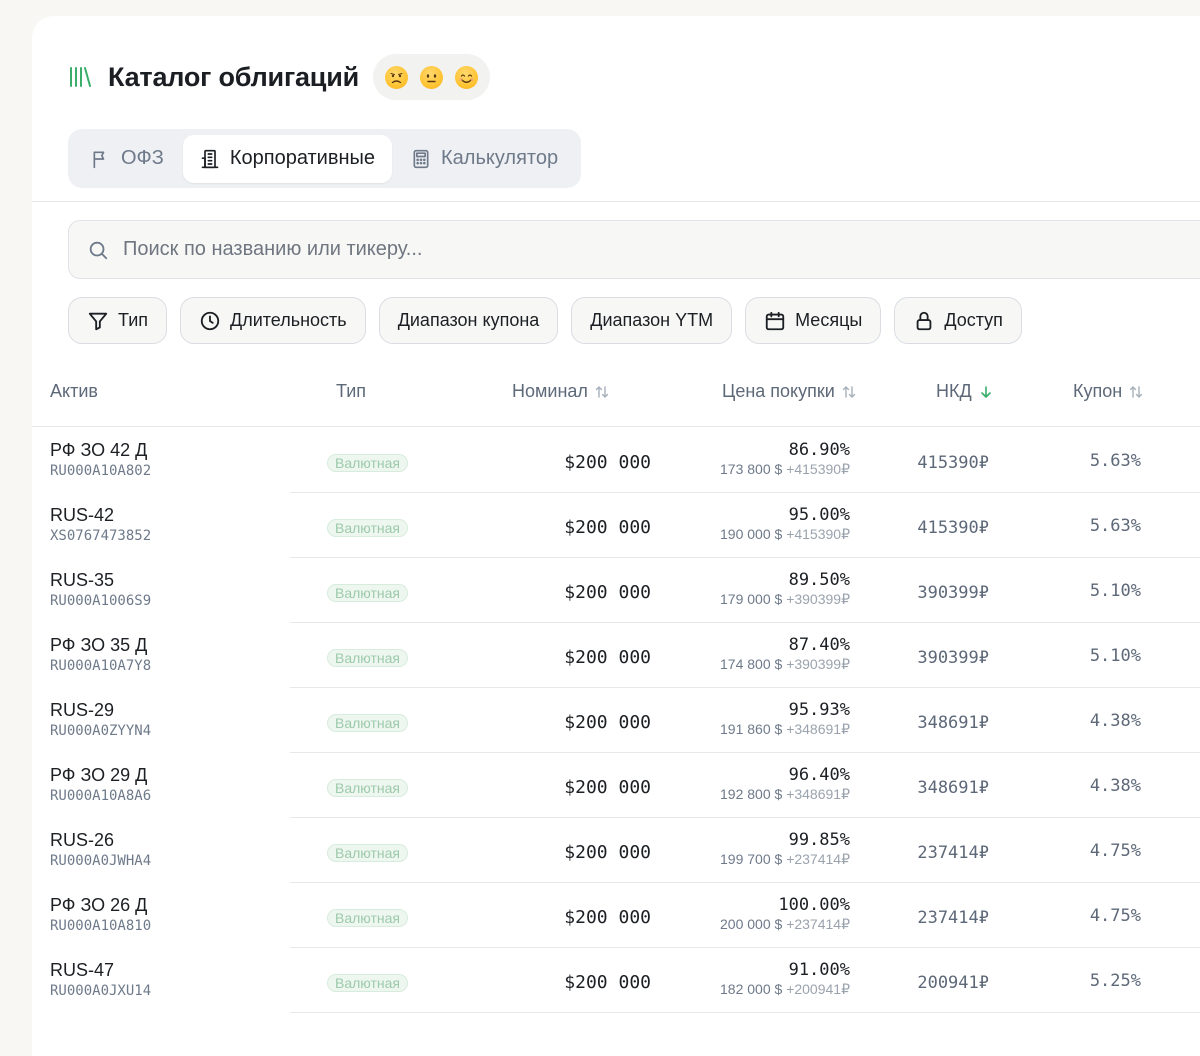  I want to click on asset-cell: RUS-35 RU000A1006S9, so click(100, 589).